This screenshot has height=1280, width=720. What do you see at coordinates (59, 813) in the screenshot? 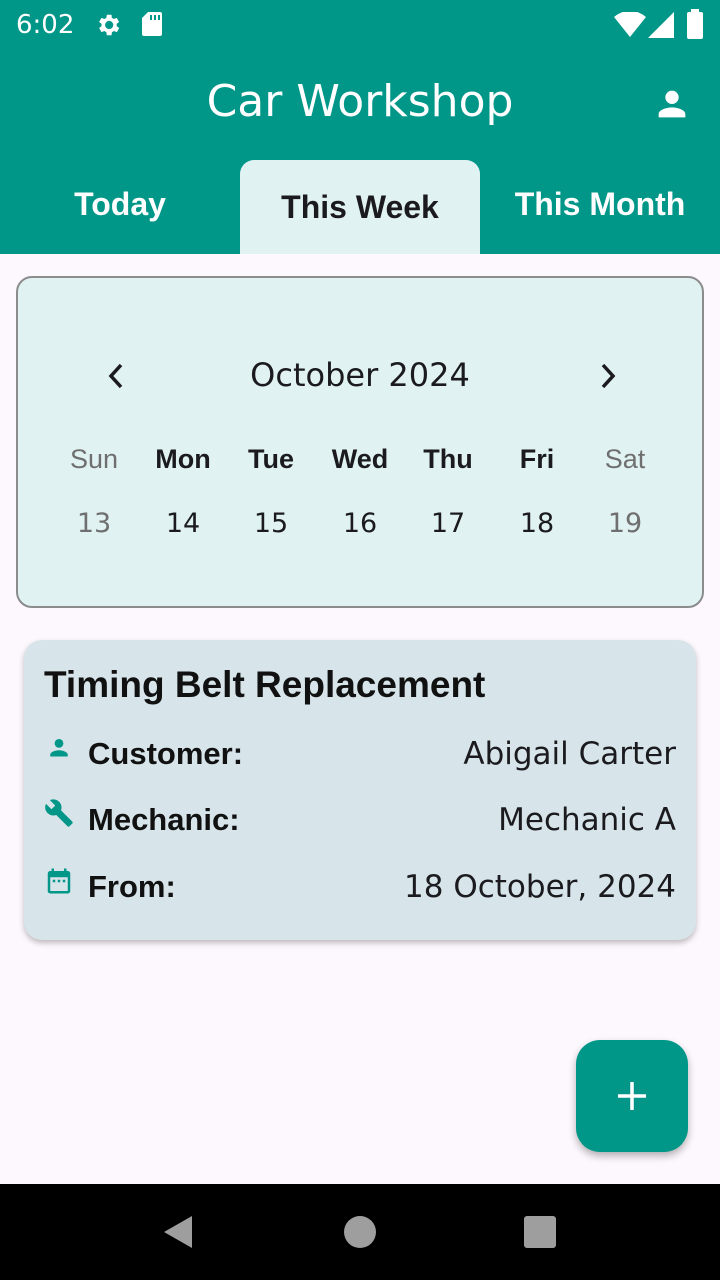
I see `wrench-icon` at bounding box center [59, 813].